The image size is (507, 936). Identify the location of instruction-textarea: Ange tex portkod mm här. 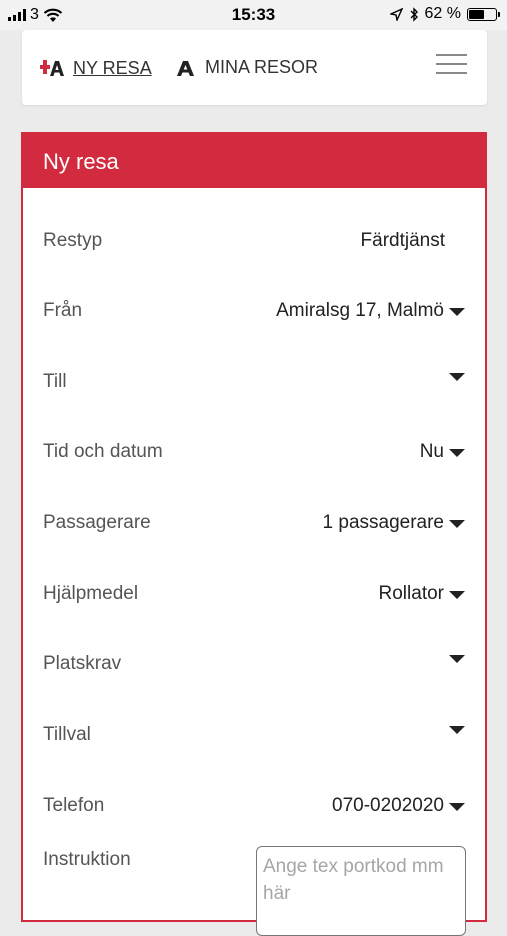
(361, 891).